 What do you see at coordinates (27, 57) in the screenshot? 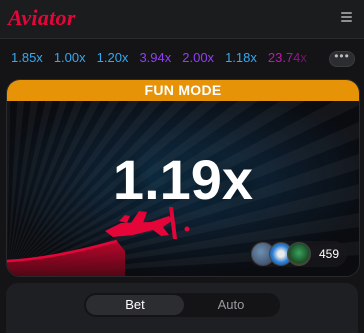
I see `history-item: 1.85x` at bounding box center [27, 57].